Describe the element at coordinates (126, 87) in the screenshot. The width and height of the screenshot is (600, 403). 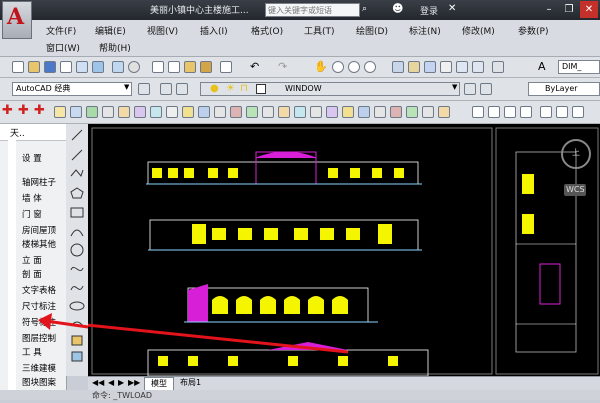
I see `chevron-down-icon: ▼` at that location.